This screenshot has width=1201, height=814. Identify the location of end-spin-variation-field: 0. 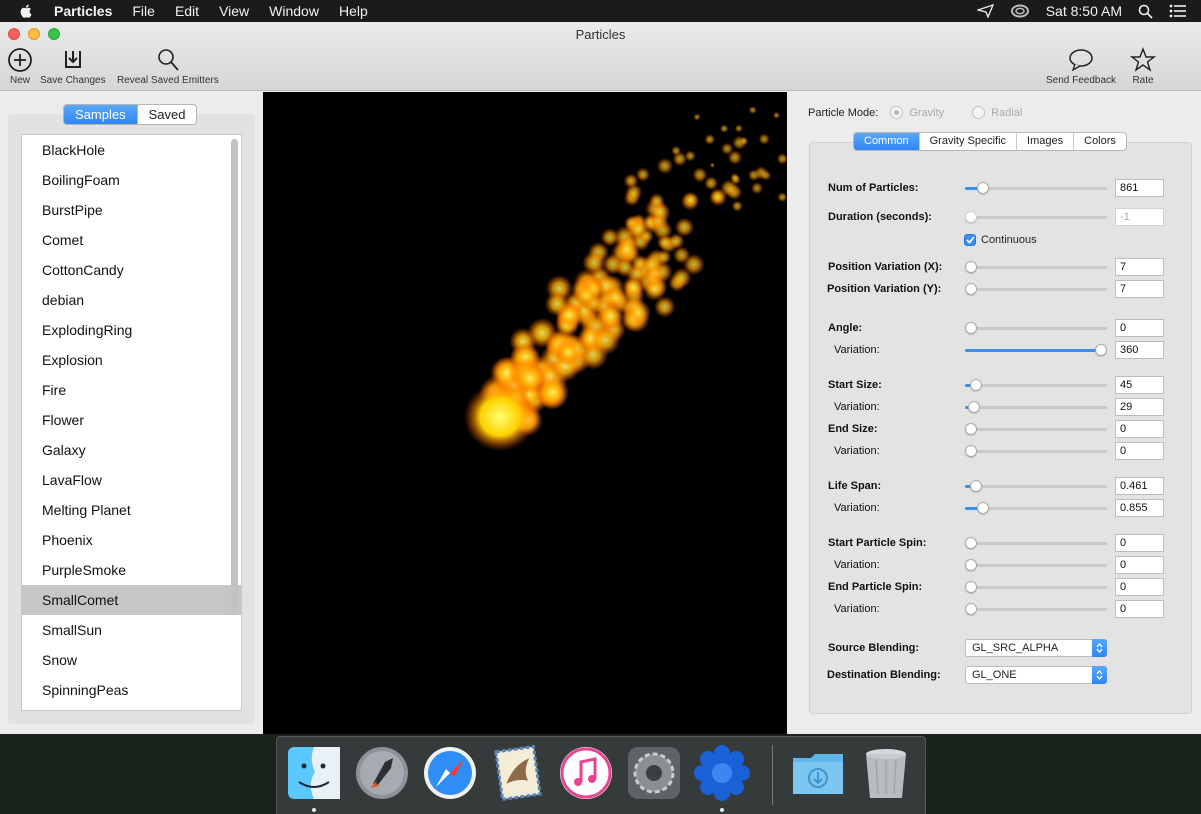
(1139, 609).